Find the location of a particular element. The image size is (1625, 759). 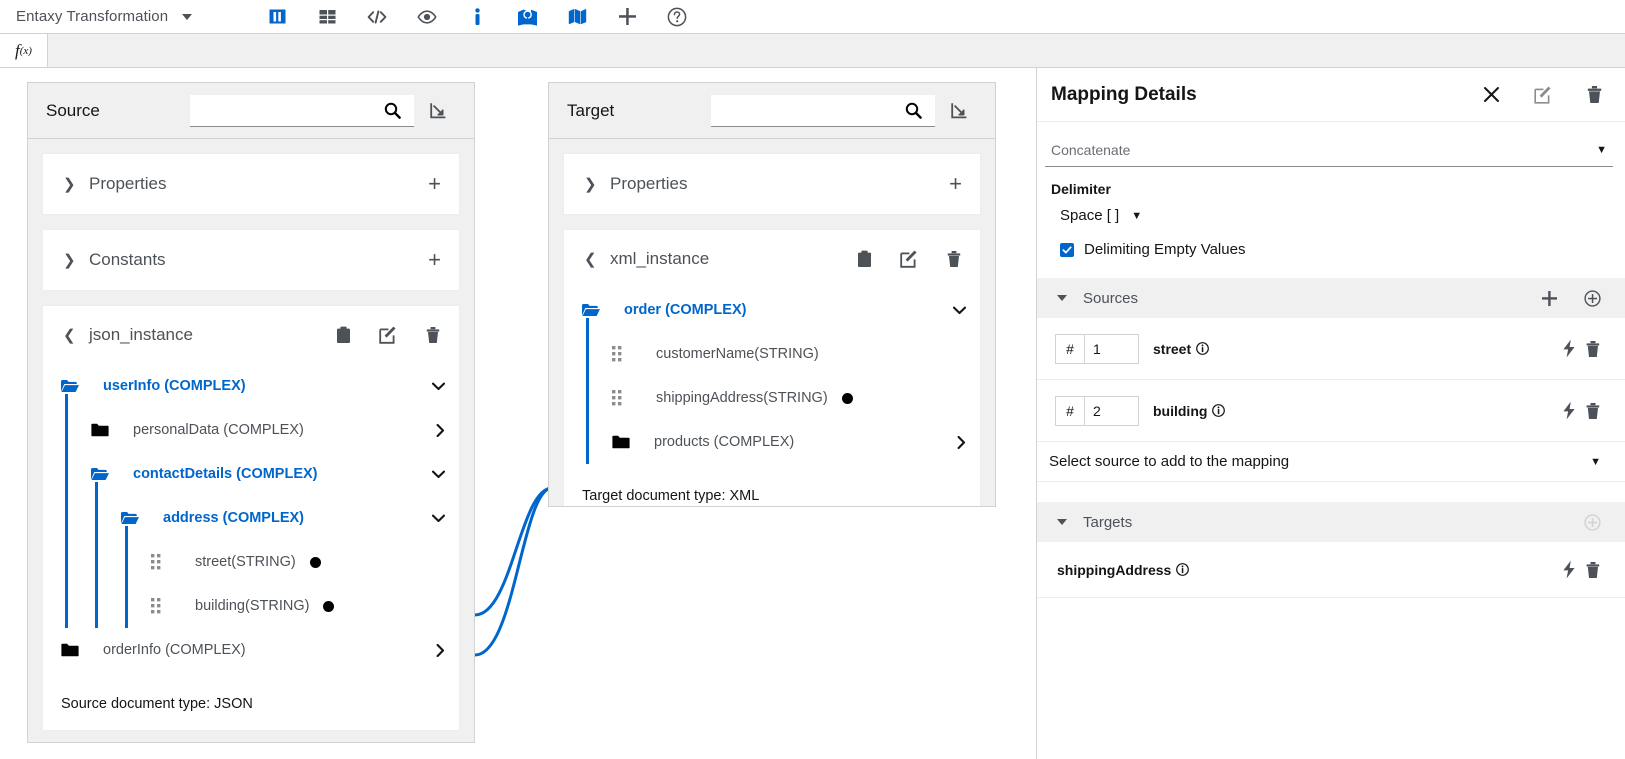

mapping-marker-icon is located at coordinates (527, 17).